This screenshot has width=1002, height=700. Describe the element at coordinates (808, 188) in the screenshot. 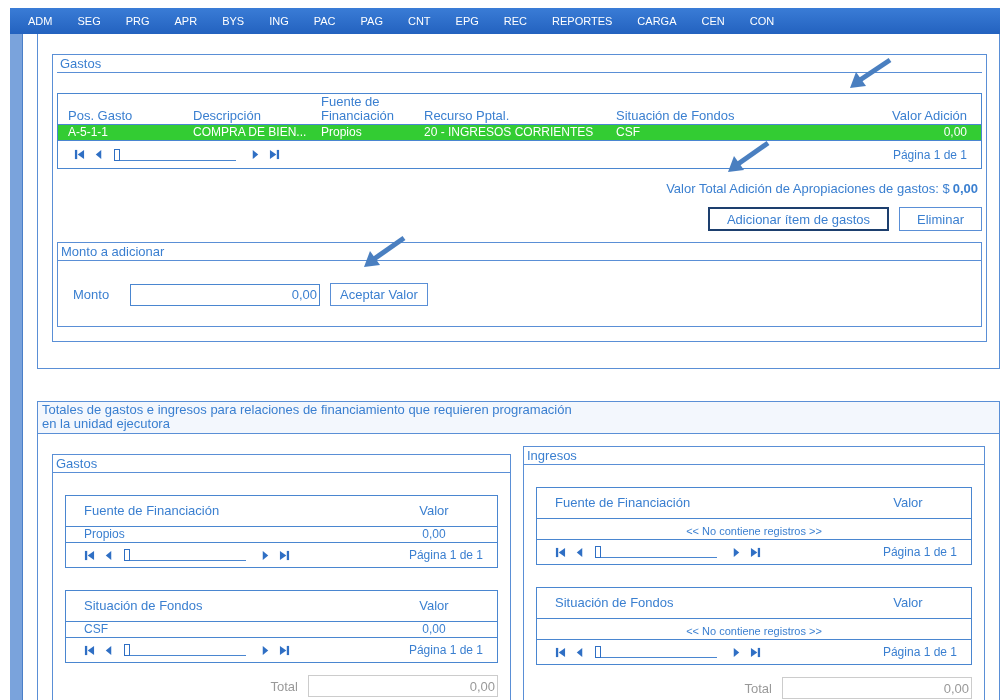

I see `total-label: Valor Total Adición de Apropiaciones de gastos: $` at that location.